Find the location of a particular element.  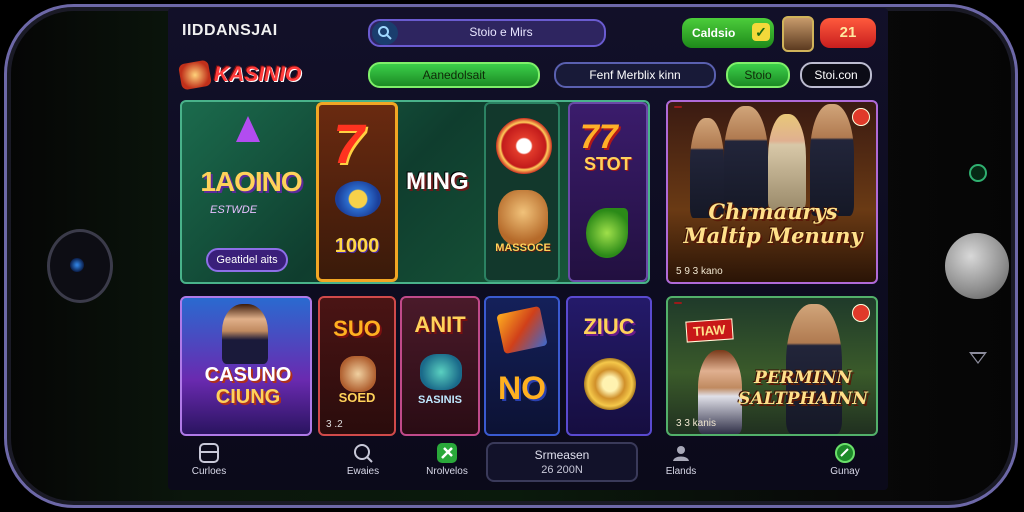

seven-symbol: 7 is located at coordinates (349, 143).